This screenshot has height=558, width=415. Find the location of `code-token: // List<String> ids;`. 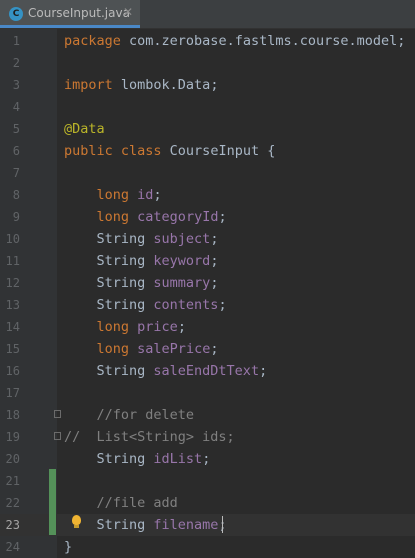

code-token: // List<String> ids; is located at coordinates (149, 437).